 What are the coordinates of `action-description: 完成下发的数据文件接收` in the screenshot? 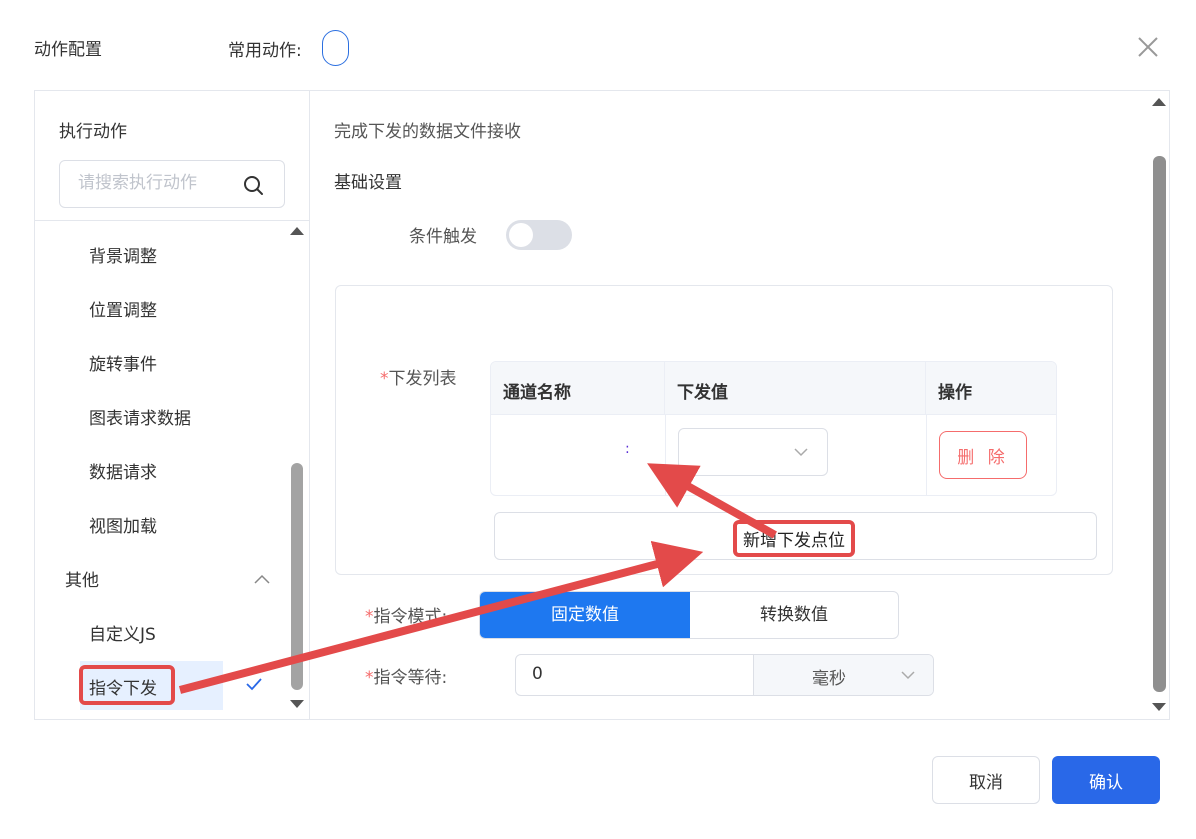 It's located at (427, 132).